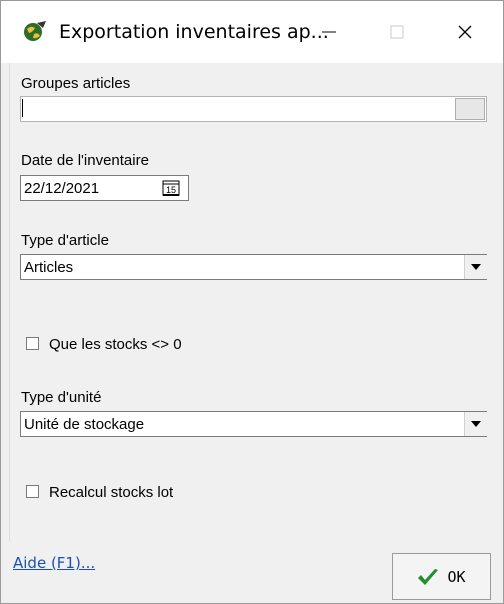  Describe the element at coordinates (62, 188) in the screenshot. I see `date-value: 22/12/2021` at that location.